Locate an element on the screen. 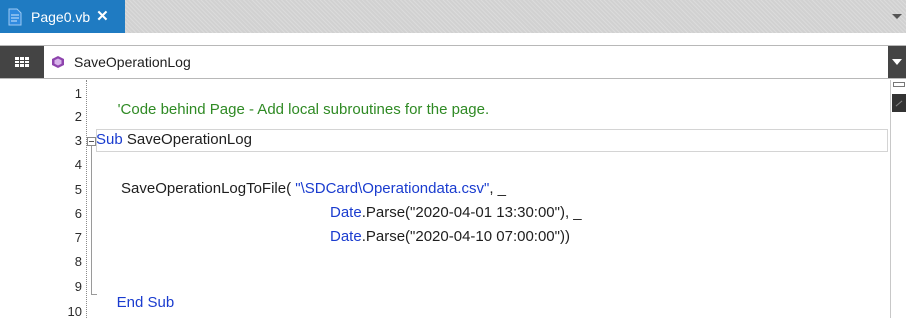 Image resolution: width=906 pixels, height=328 pixels. line-number: 9 is located at coordinates (78, 286).